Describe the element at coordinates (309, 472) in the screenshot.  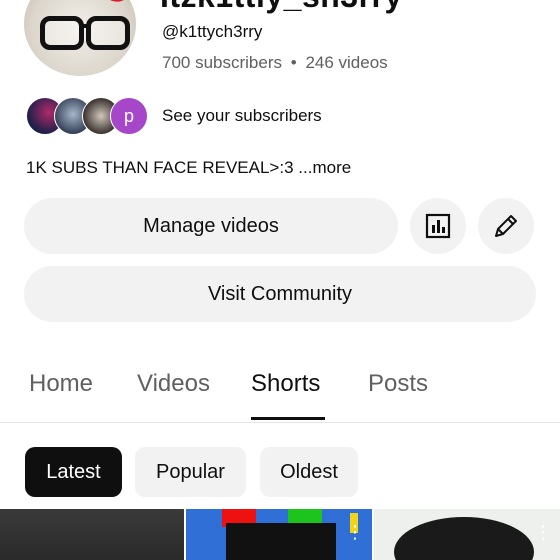
I see `chip-oldest: Oldest` at that location.